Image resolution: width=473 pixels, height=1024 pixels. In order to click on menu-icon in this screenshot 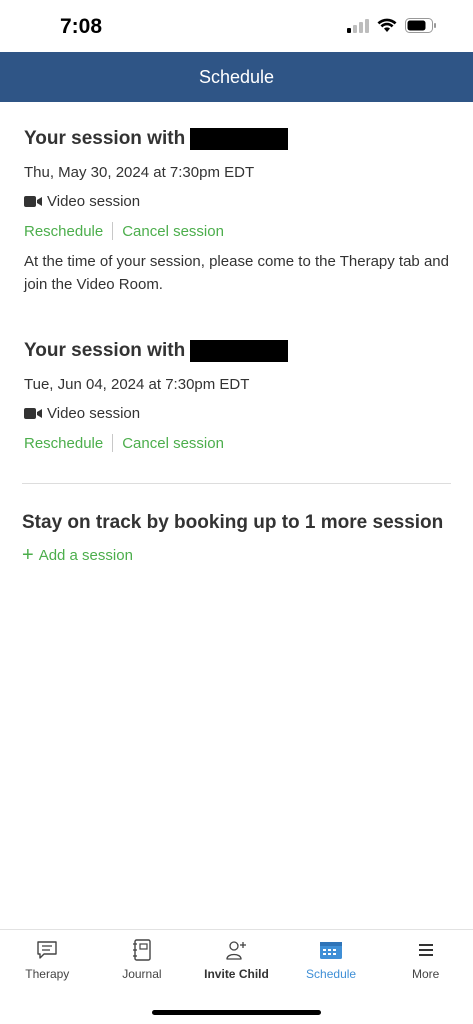, I will do `click(425, 950)`.